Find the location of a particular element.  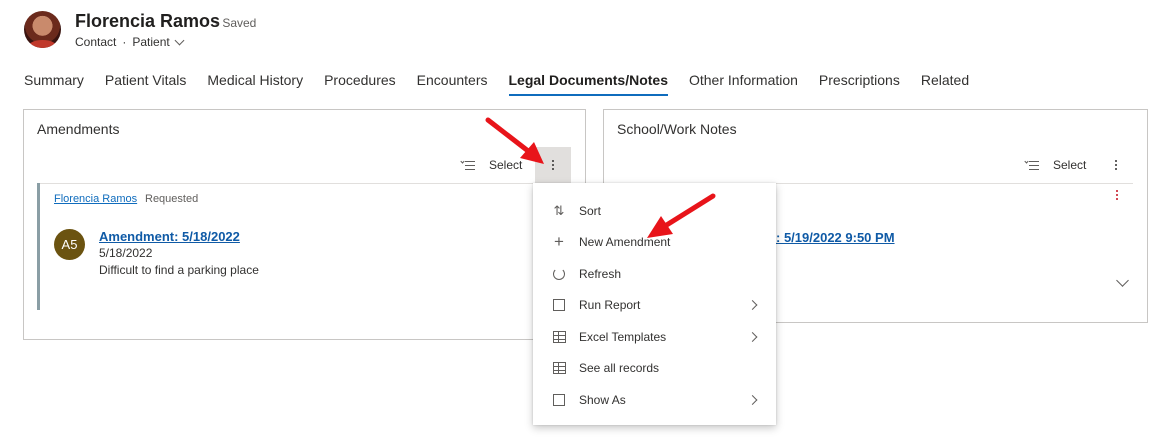

amendments-title: Amendments is located at coordinates (78, 129).